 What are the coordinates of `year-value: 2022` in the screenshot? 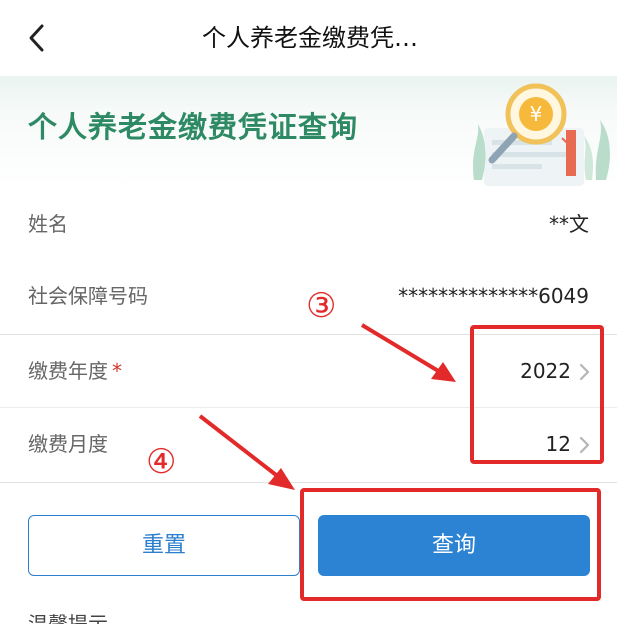 It's located at (545, 371).